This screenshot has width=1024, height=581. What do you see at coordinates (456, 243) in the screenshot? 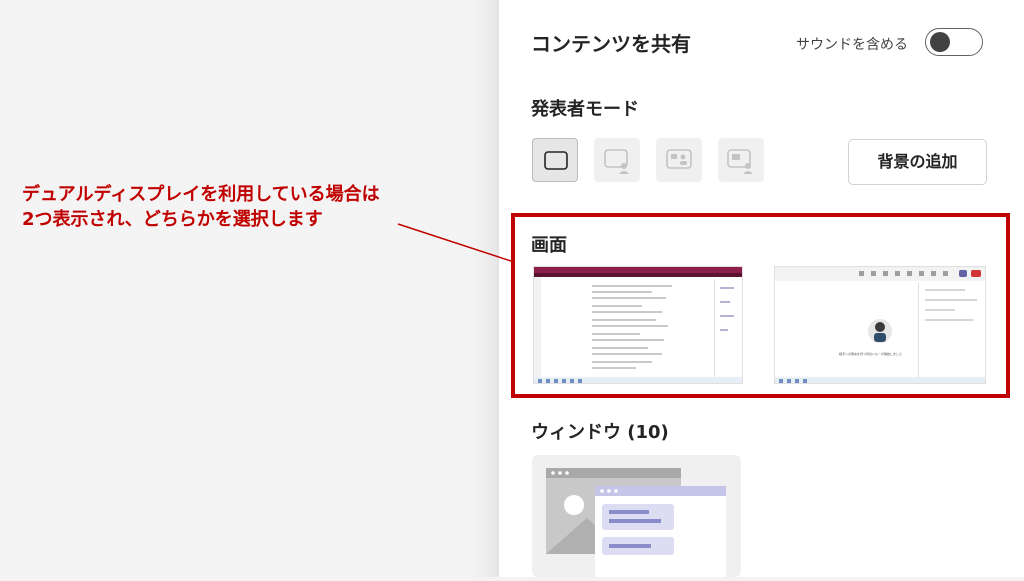
I see `annotation-leader-line` at bounding box center [456, 243].